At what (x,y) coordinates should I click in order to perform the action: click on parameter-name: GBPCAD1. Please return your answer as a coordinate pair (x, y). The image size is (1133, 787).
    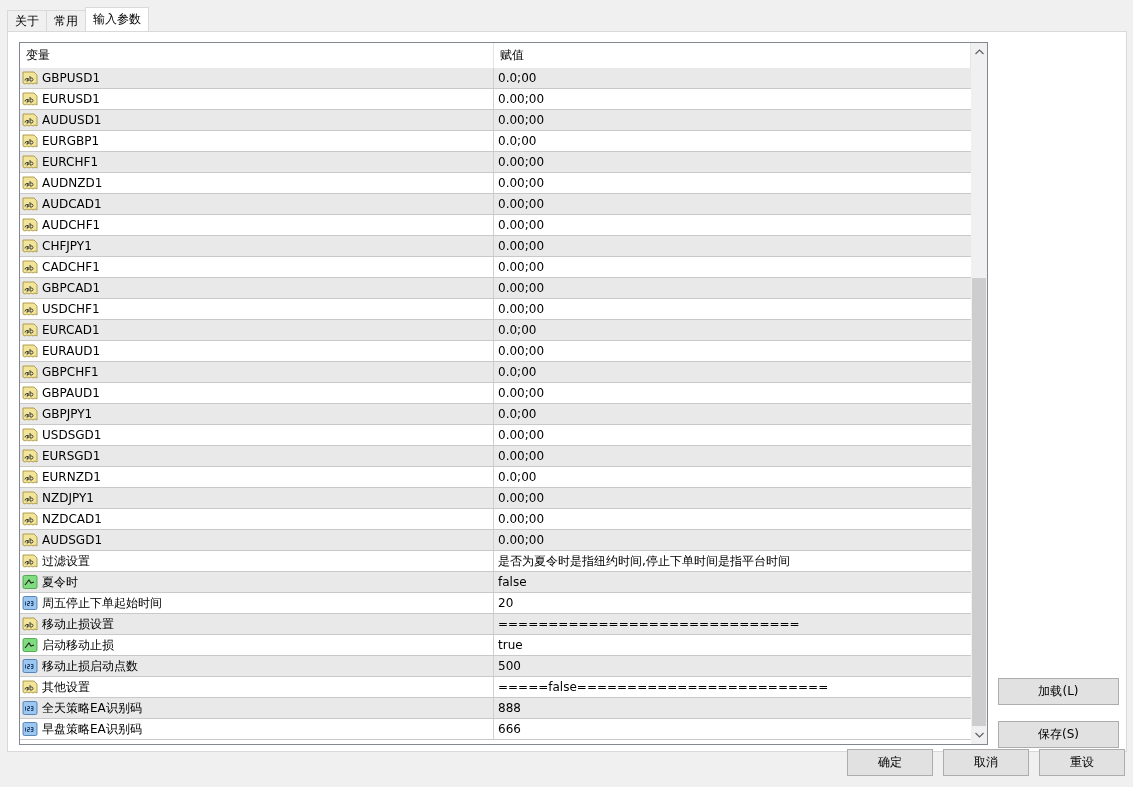
    Looking at the image, I should click on (71, 288).